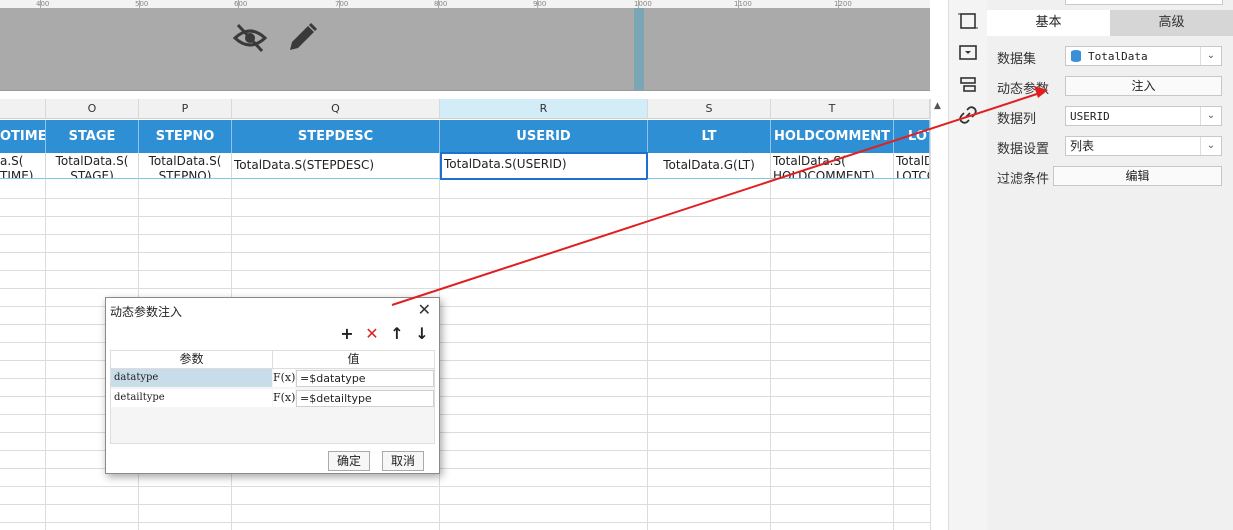 The image size is (1233, 530). What do you see at coordinates (1017, 59) in the screenshot?
I see `dataset-label: 数据集` at bounding box center [1017, 59].